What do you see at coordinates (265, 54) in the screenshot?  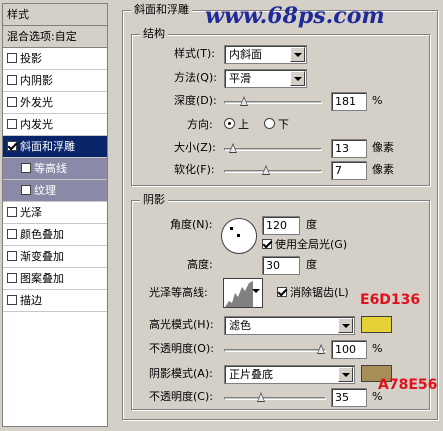 I see `style-select: 内斜面` at bounding box center [265, 54].